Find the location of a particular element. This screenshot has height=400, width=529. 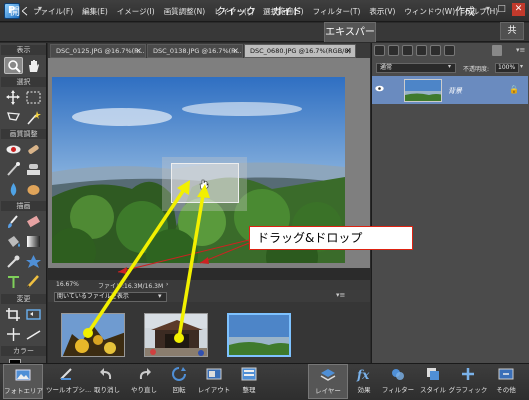

button-label: 回転 is located at coordinates (179, 390).